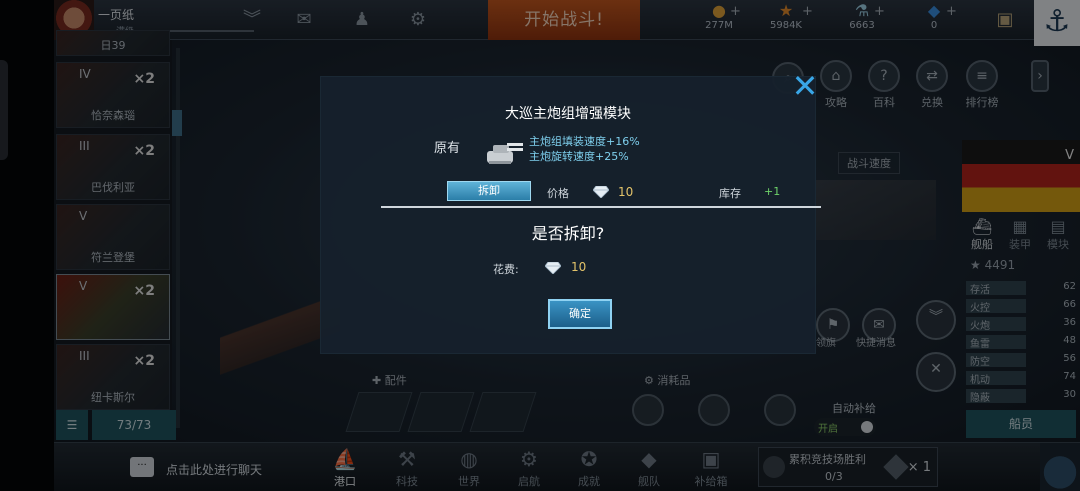  I want to click on stock-value: +1, so click(772, 191).